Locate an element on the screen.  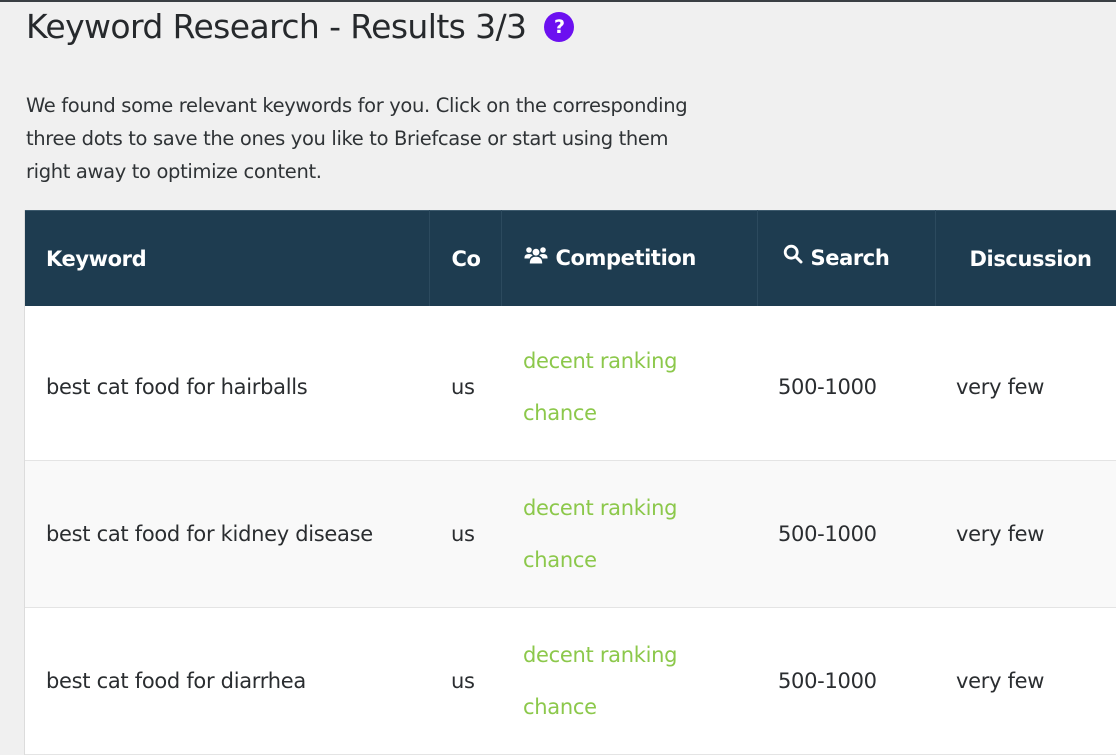
page-header: Keyword Research - Results 3/3 ? is located at coordinates (300, 26).